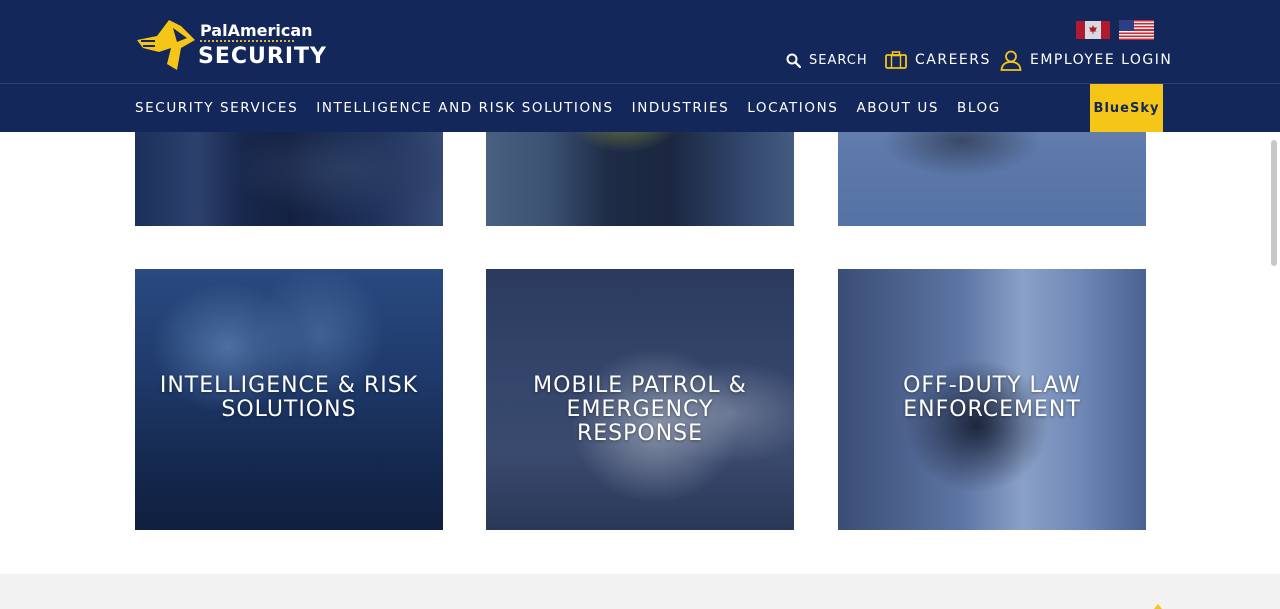 This screenshot has height=609, width=1280. What do you see at coordinates (681, 108) in the screenshot?
I see `nav-item-industries: INDUSTRIES` at bounding box center [681, 108].